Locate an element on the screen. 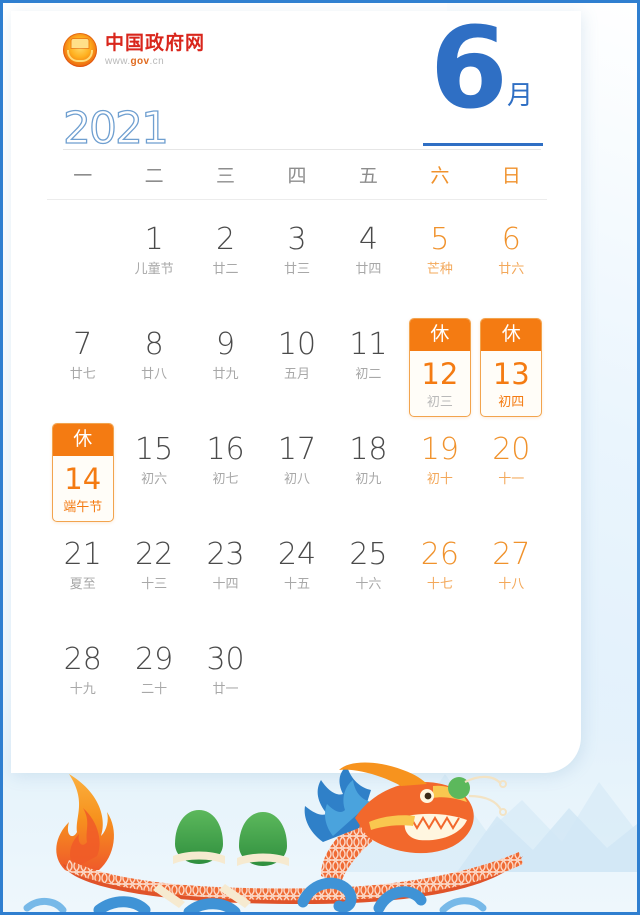  day-cell-11: 11 初二 is located at coordinates (368, 368).